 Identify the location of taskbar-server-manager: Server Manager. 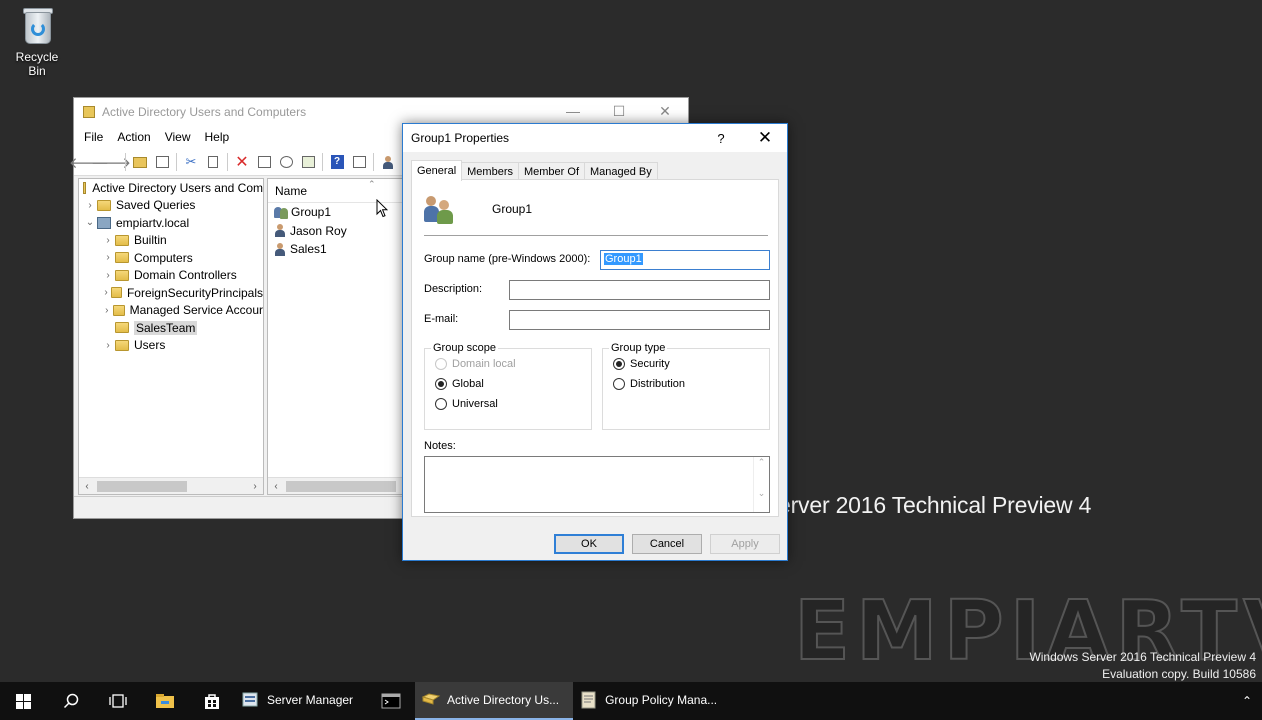
(301, 701).